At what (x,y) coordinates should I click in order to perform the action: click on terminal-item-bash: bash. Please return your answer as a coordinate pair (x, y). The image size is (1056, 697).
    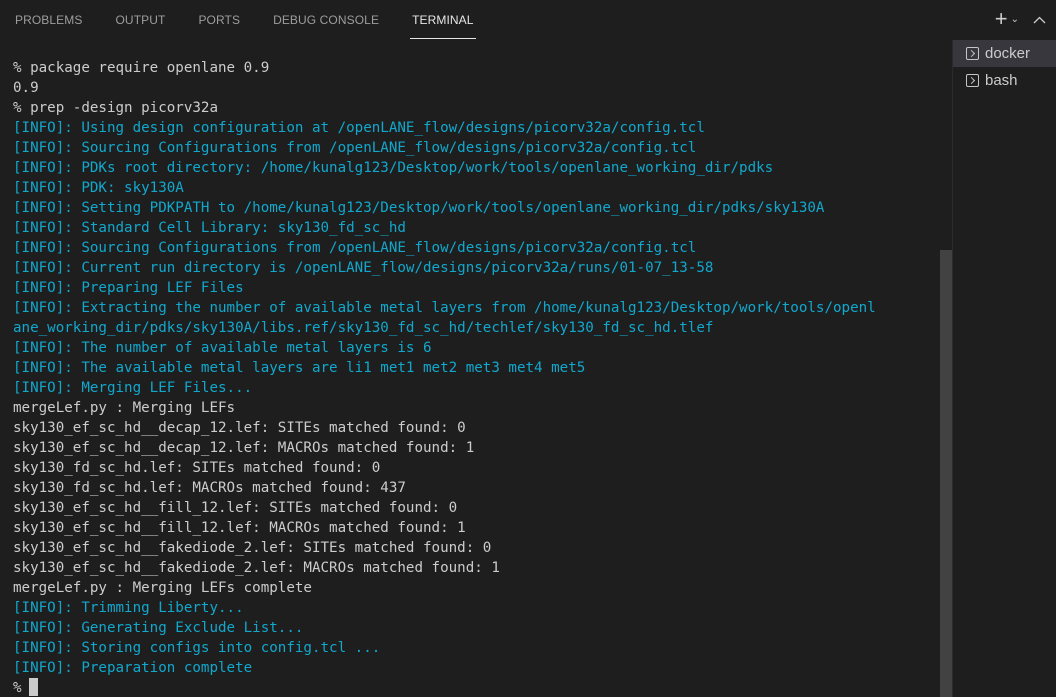
    Looking at the image, I should click on (1004, 80).